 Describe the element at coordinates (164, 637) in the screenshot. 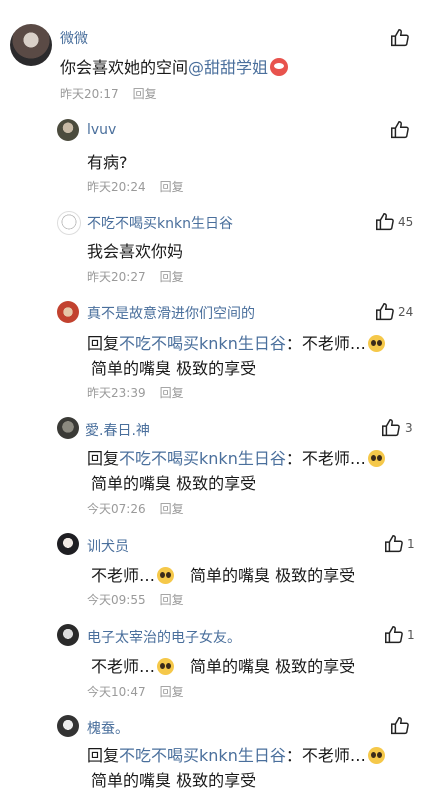

I see `reply-author: 电子太宰治的电子女友。` at that location.